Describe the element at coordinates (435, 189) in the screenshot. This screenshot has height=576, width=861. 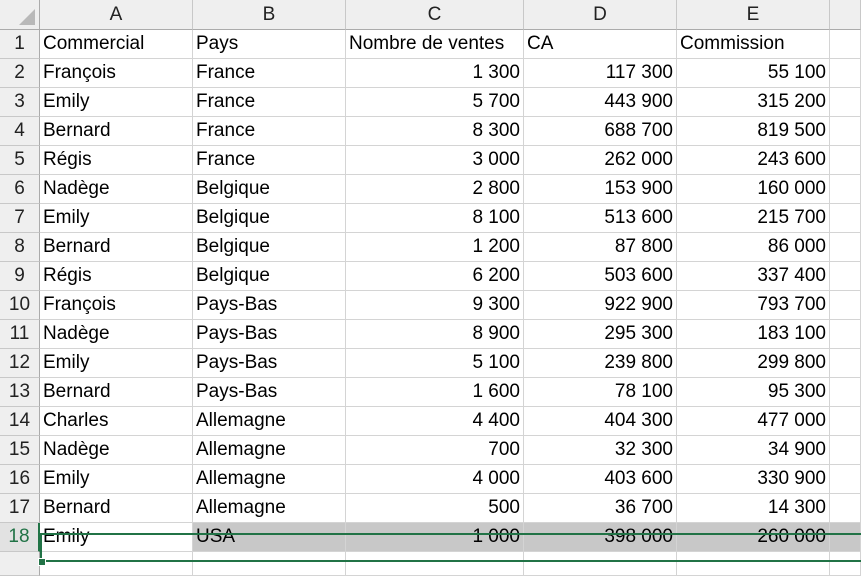
I see `cell-c6: 2 800` at that location.